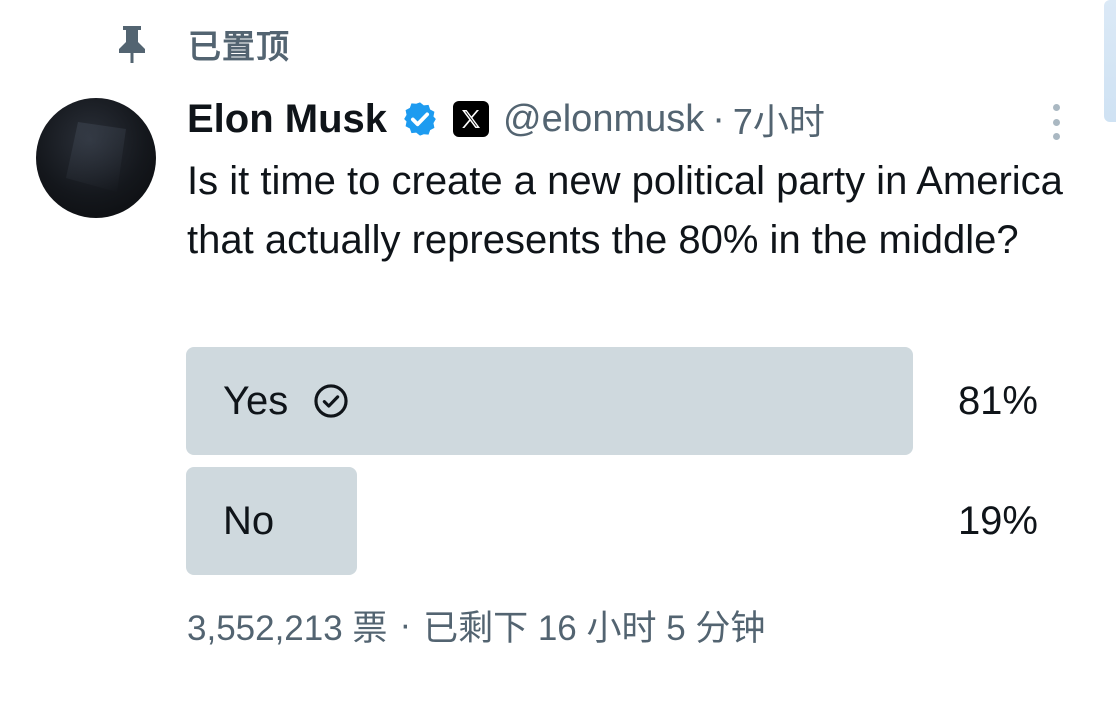  Describe the element at coordinates (132, 44) in the screenshot. I see `pin-icon` at that location.